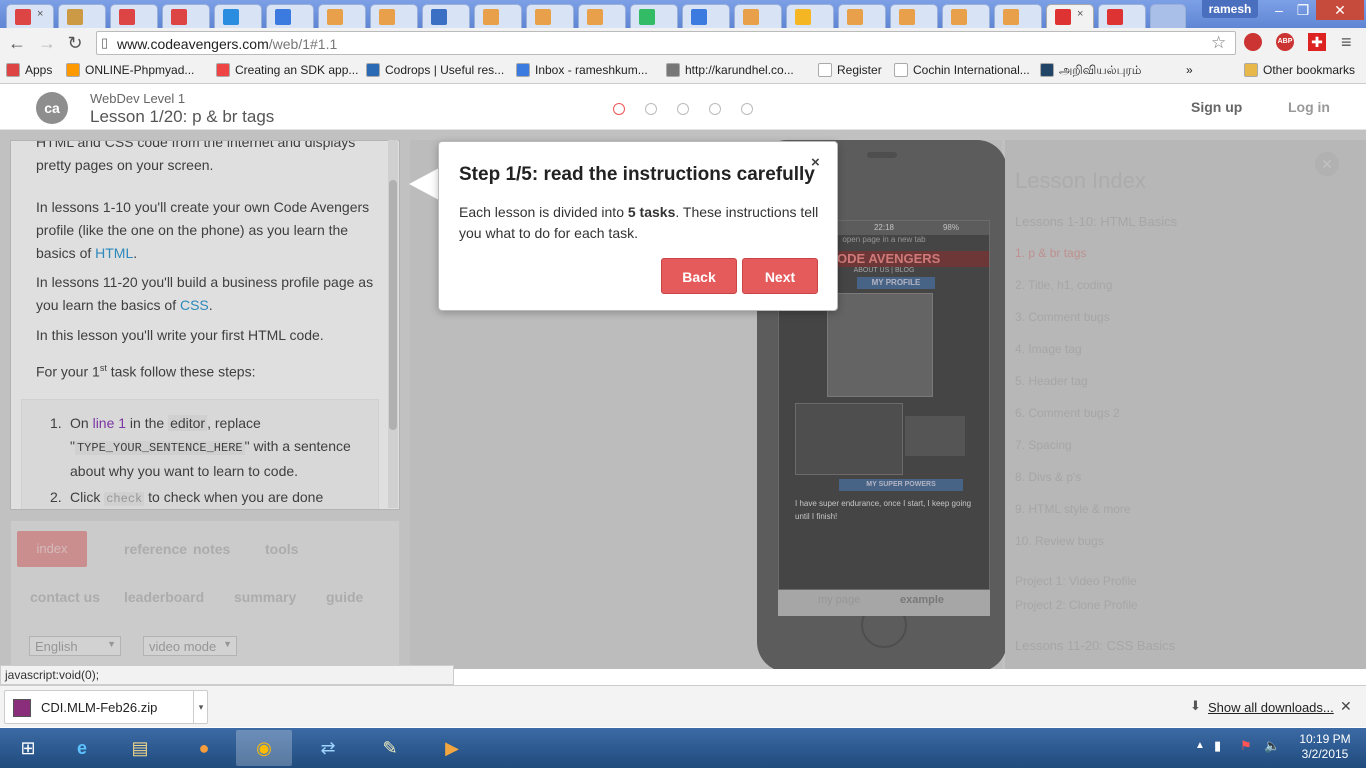 This screenshot has width=1366, height=768. I want to click on windows-taskbar: ⊞ e ▤ ● ◉ ⇄ ✎ ▶ ▲ ▮ ⚑ 🔈 10:19 PM 3/2/2015, so click(683, 748).